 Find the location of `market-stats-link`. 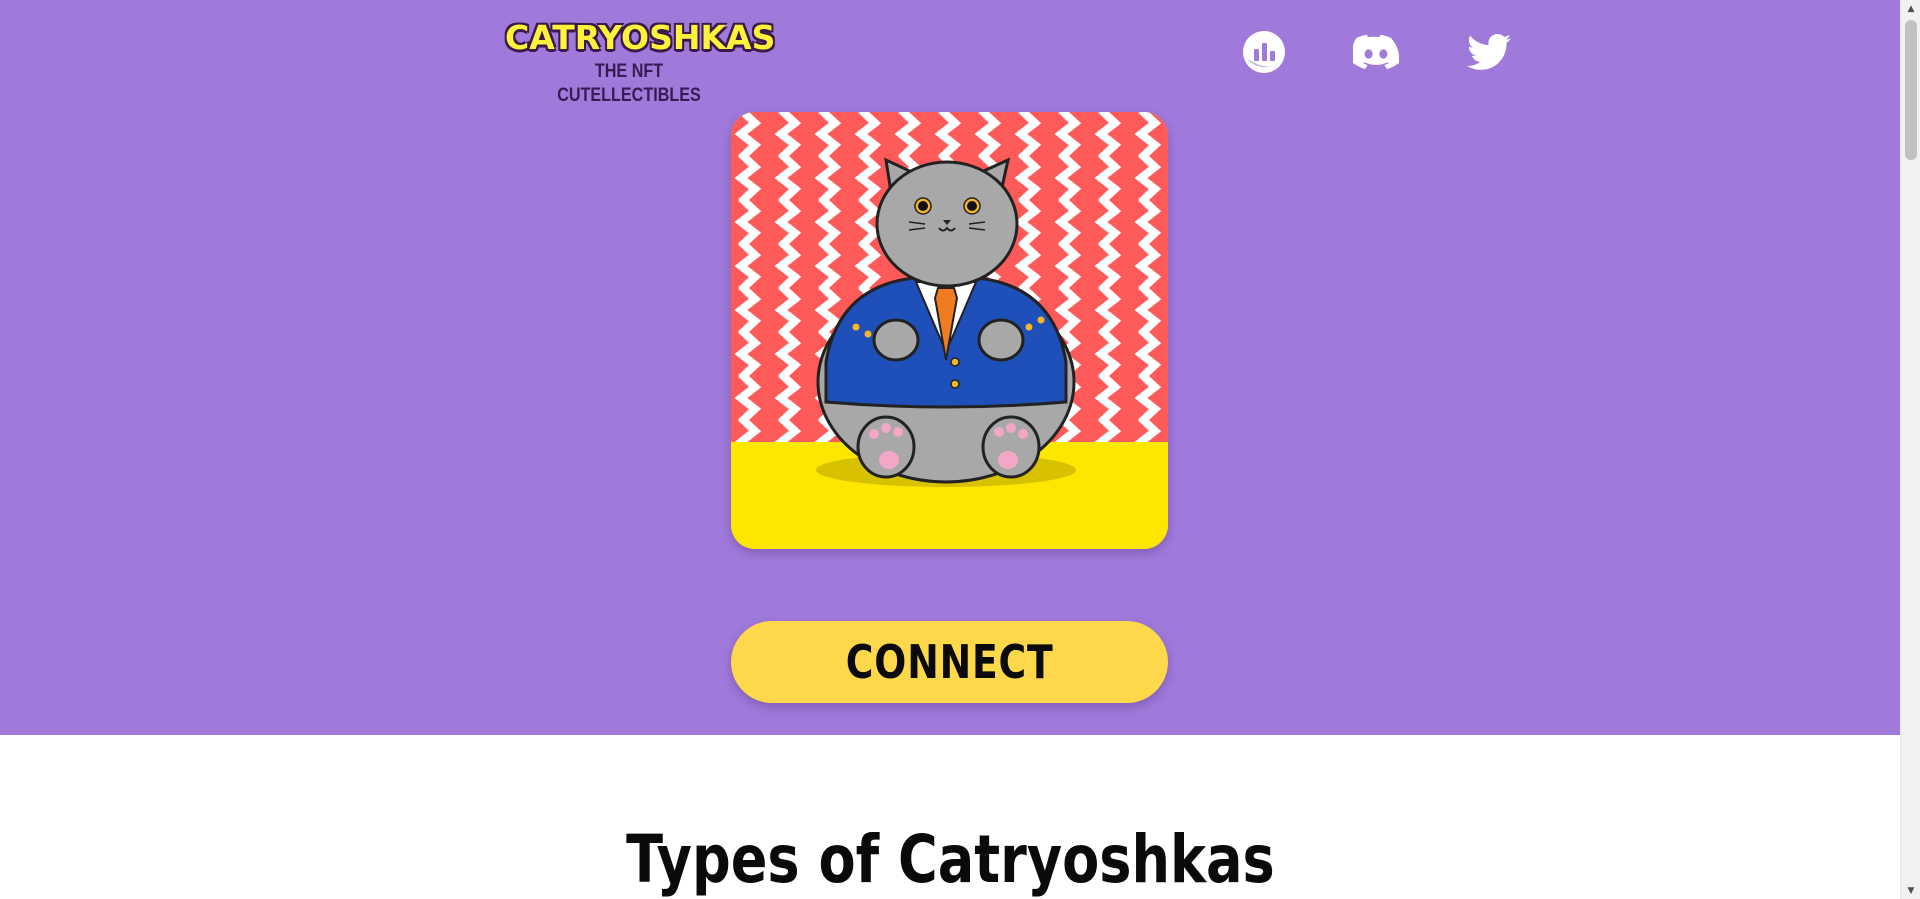

market-stats-link is located at coordinates (1264, 52).